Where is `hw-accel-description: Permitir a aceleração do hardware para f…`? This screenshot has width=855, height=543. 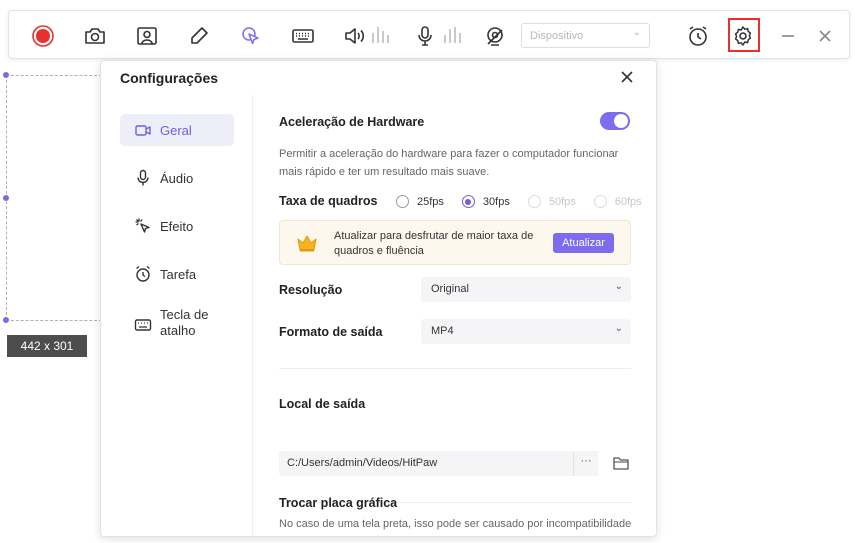
hw-accel-description: Permitir a aceleração do hardware para f… is located at coordinates (449, 163).